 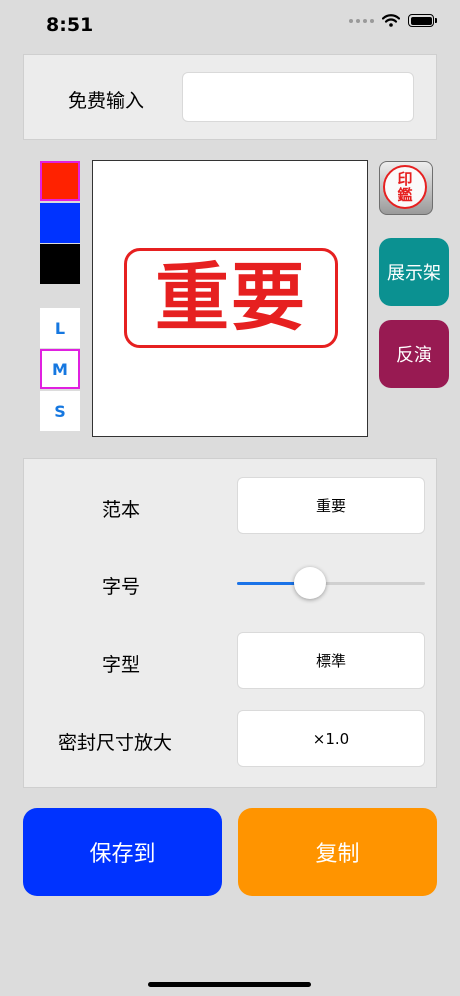 I want to click on seal-logo-button: 印 鑑, so click(x=406, y=188).